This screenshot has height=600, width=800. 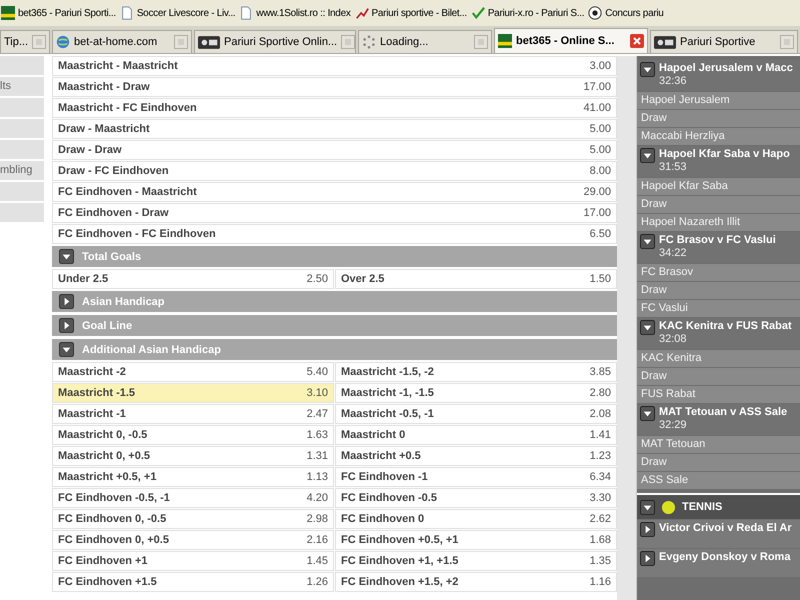 I want to click on sidebar-item: lts, so click(x=22, y=86).